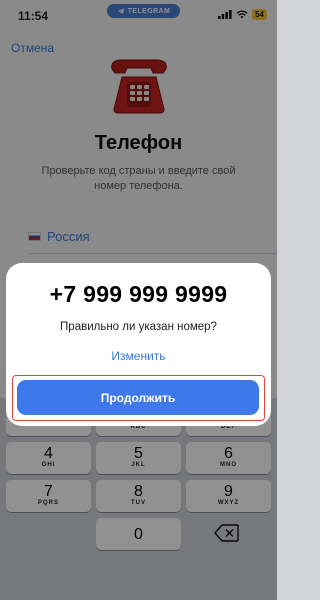  I want to click on confirm-question: Правильно ли указан номер?, so click(138, 327).